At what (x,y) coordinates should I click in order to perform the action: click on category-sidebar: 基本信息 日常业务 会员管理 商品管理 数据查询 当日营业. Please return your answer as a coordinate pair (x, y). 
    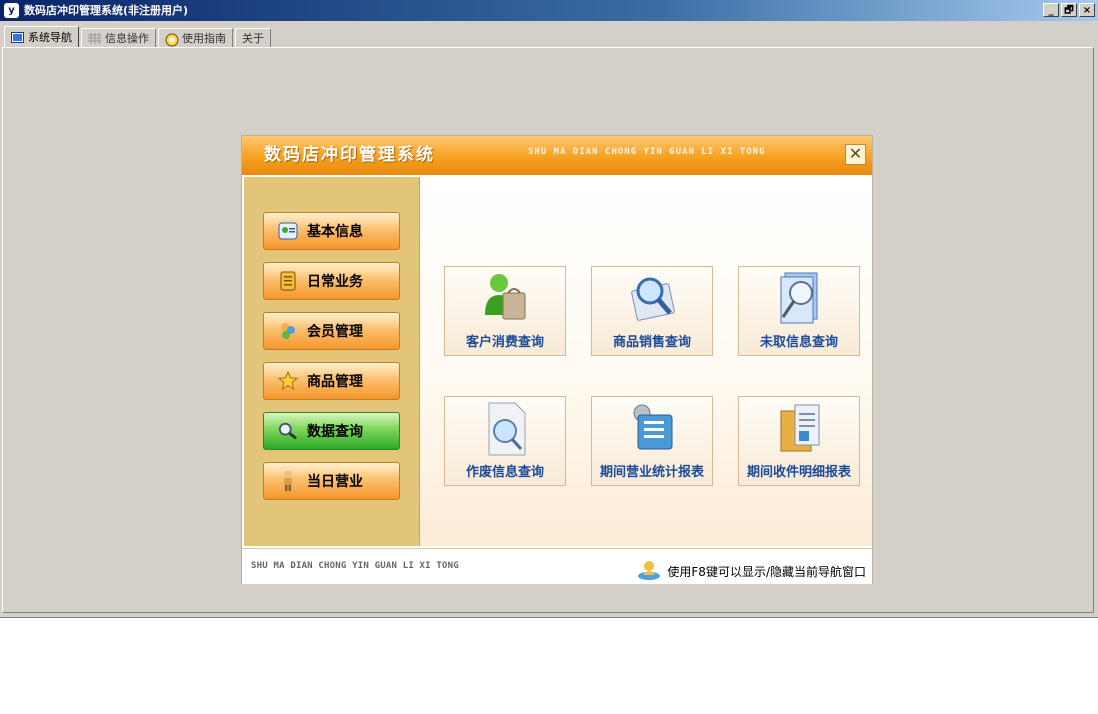
    Looking at the image, I should click on (332, 361).